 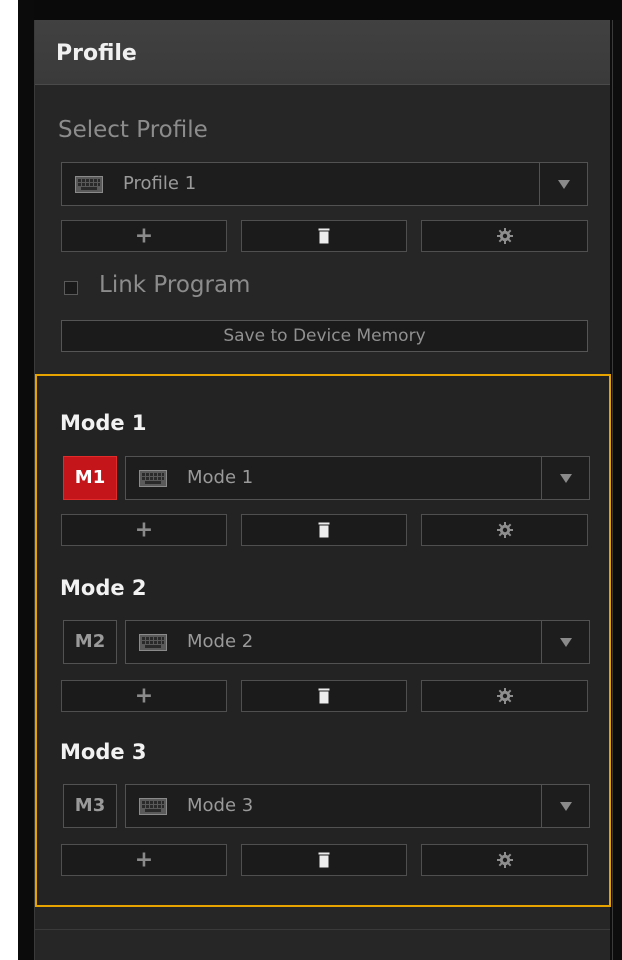 I want to click on mode-1-badge: M1, so click(x=90, y=478).